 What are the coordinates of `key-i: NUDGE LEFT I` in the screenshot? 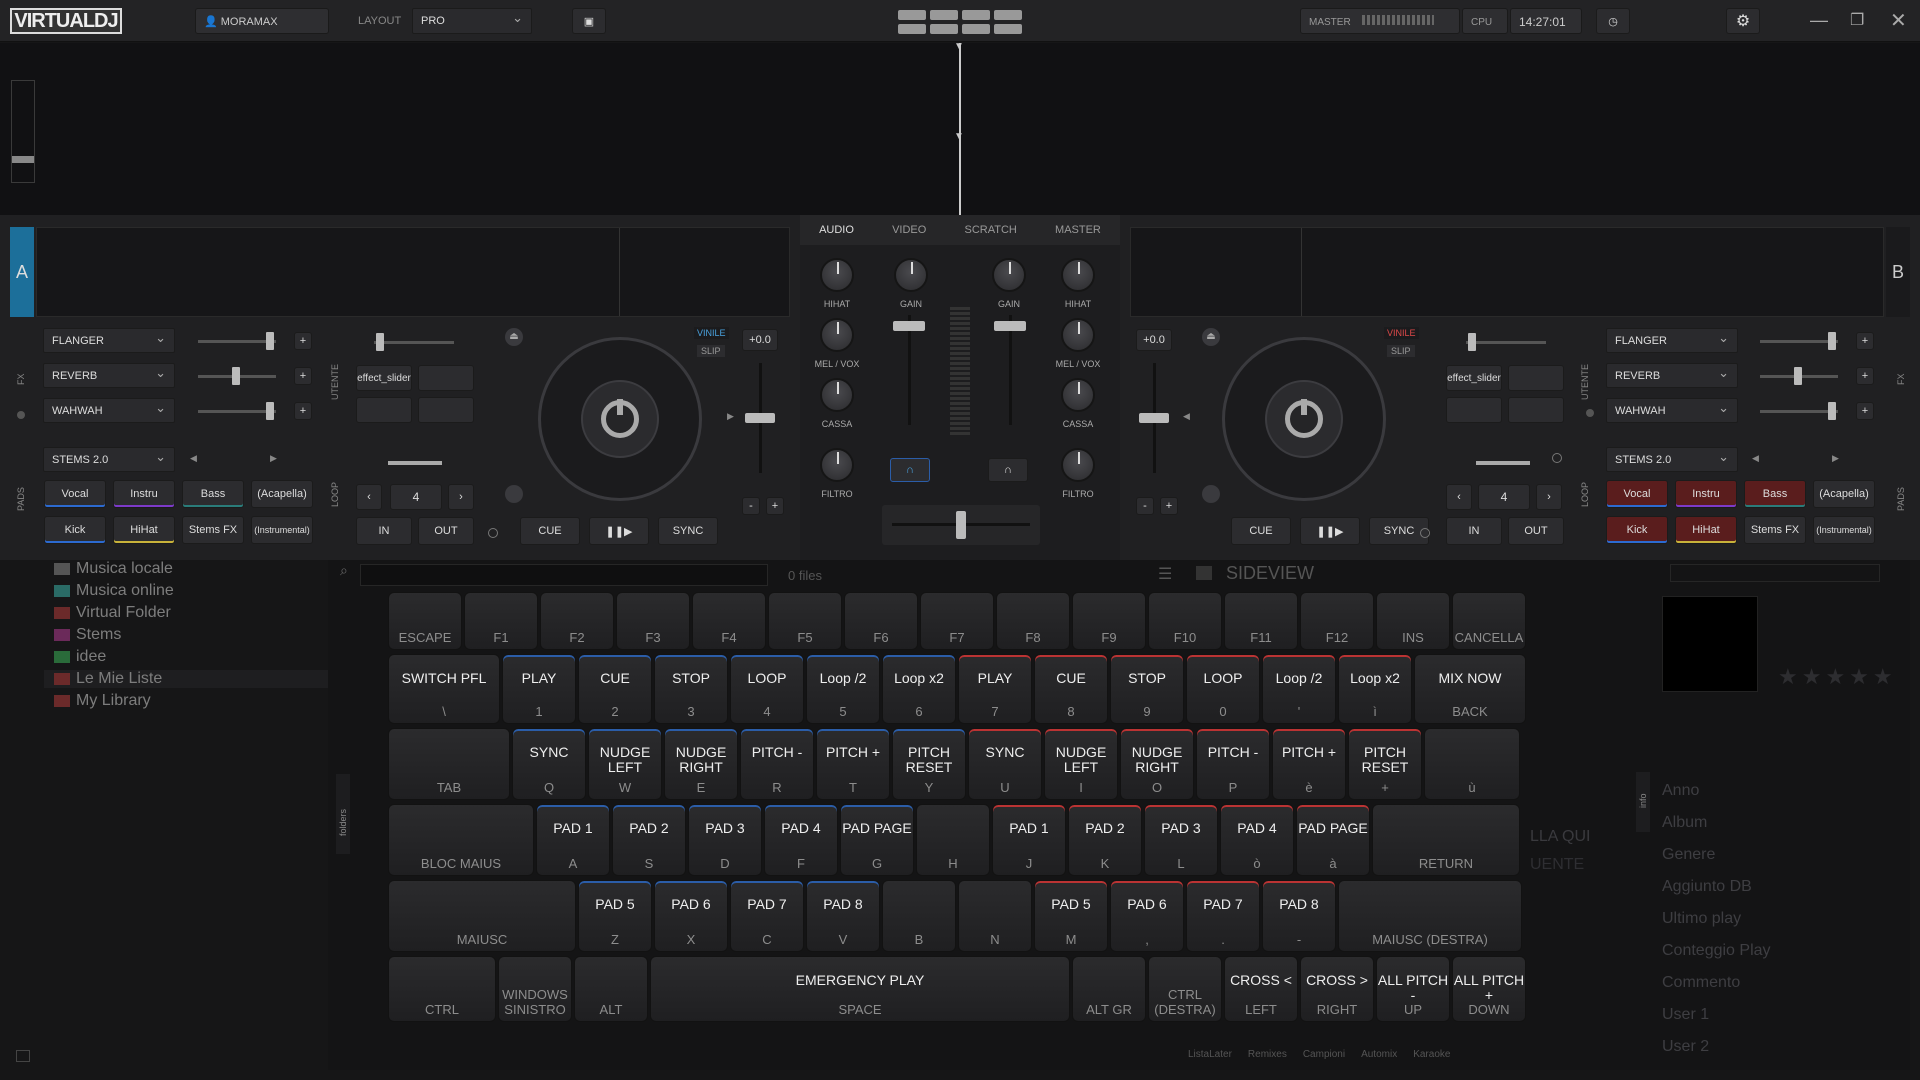 It's located at (1081, 764).